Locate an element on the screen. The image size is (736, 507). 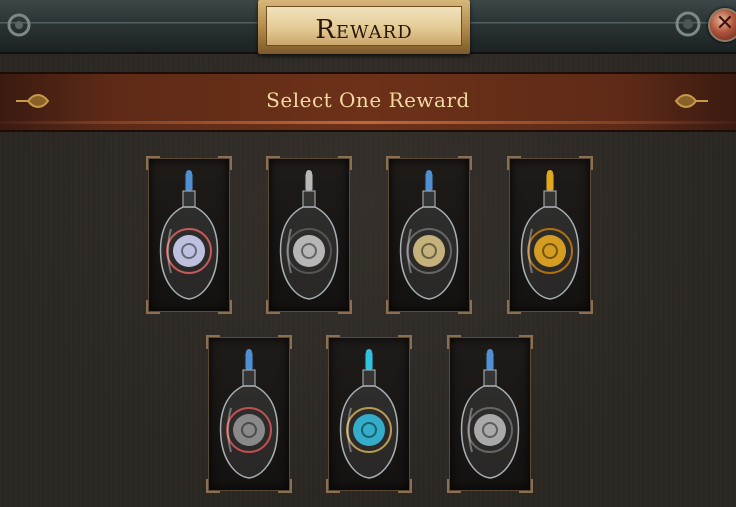
window-title: Reward is located at coordinates (364, 30).